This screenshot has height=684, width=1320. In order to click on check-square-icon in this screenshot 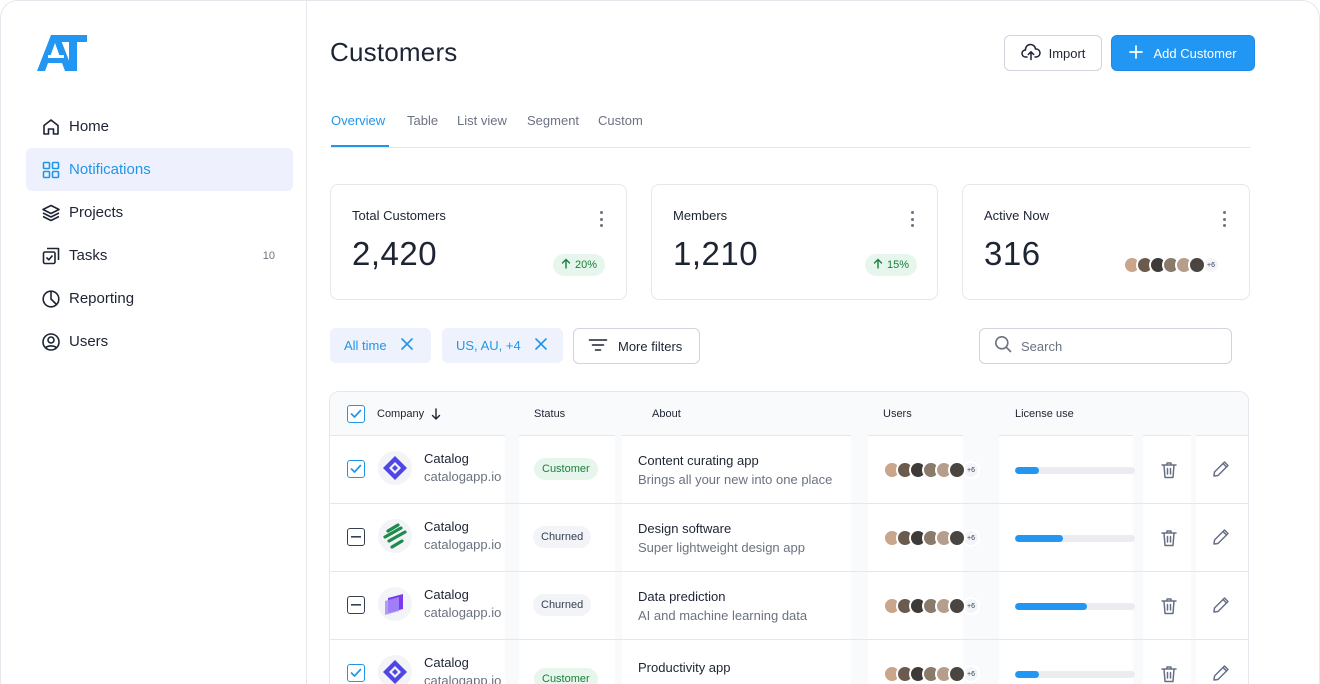, I will do `click(51, 256)`.